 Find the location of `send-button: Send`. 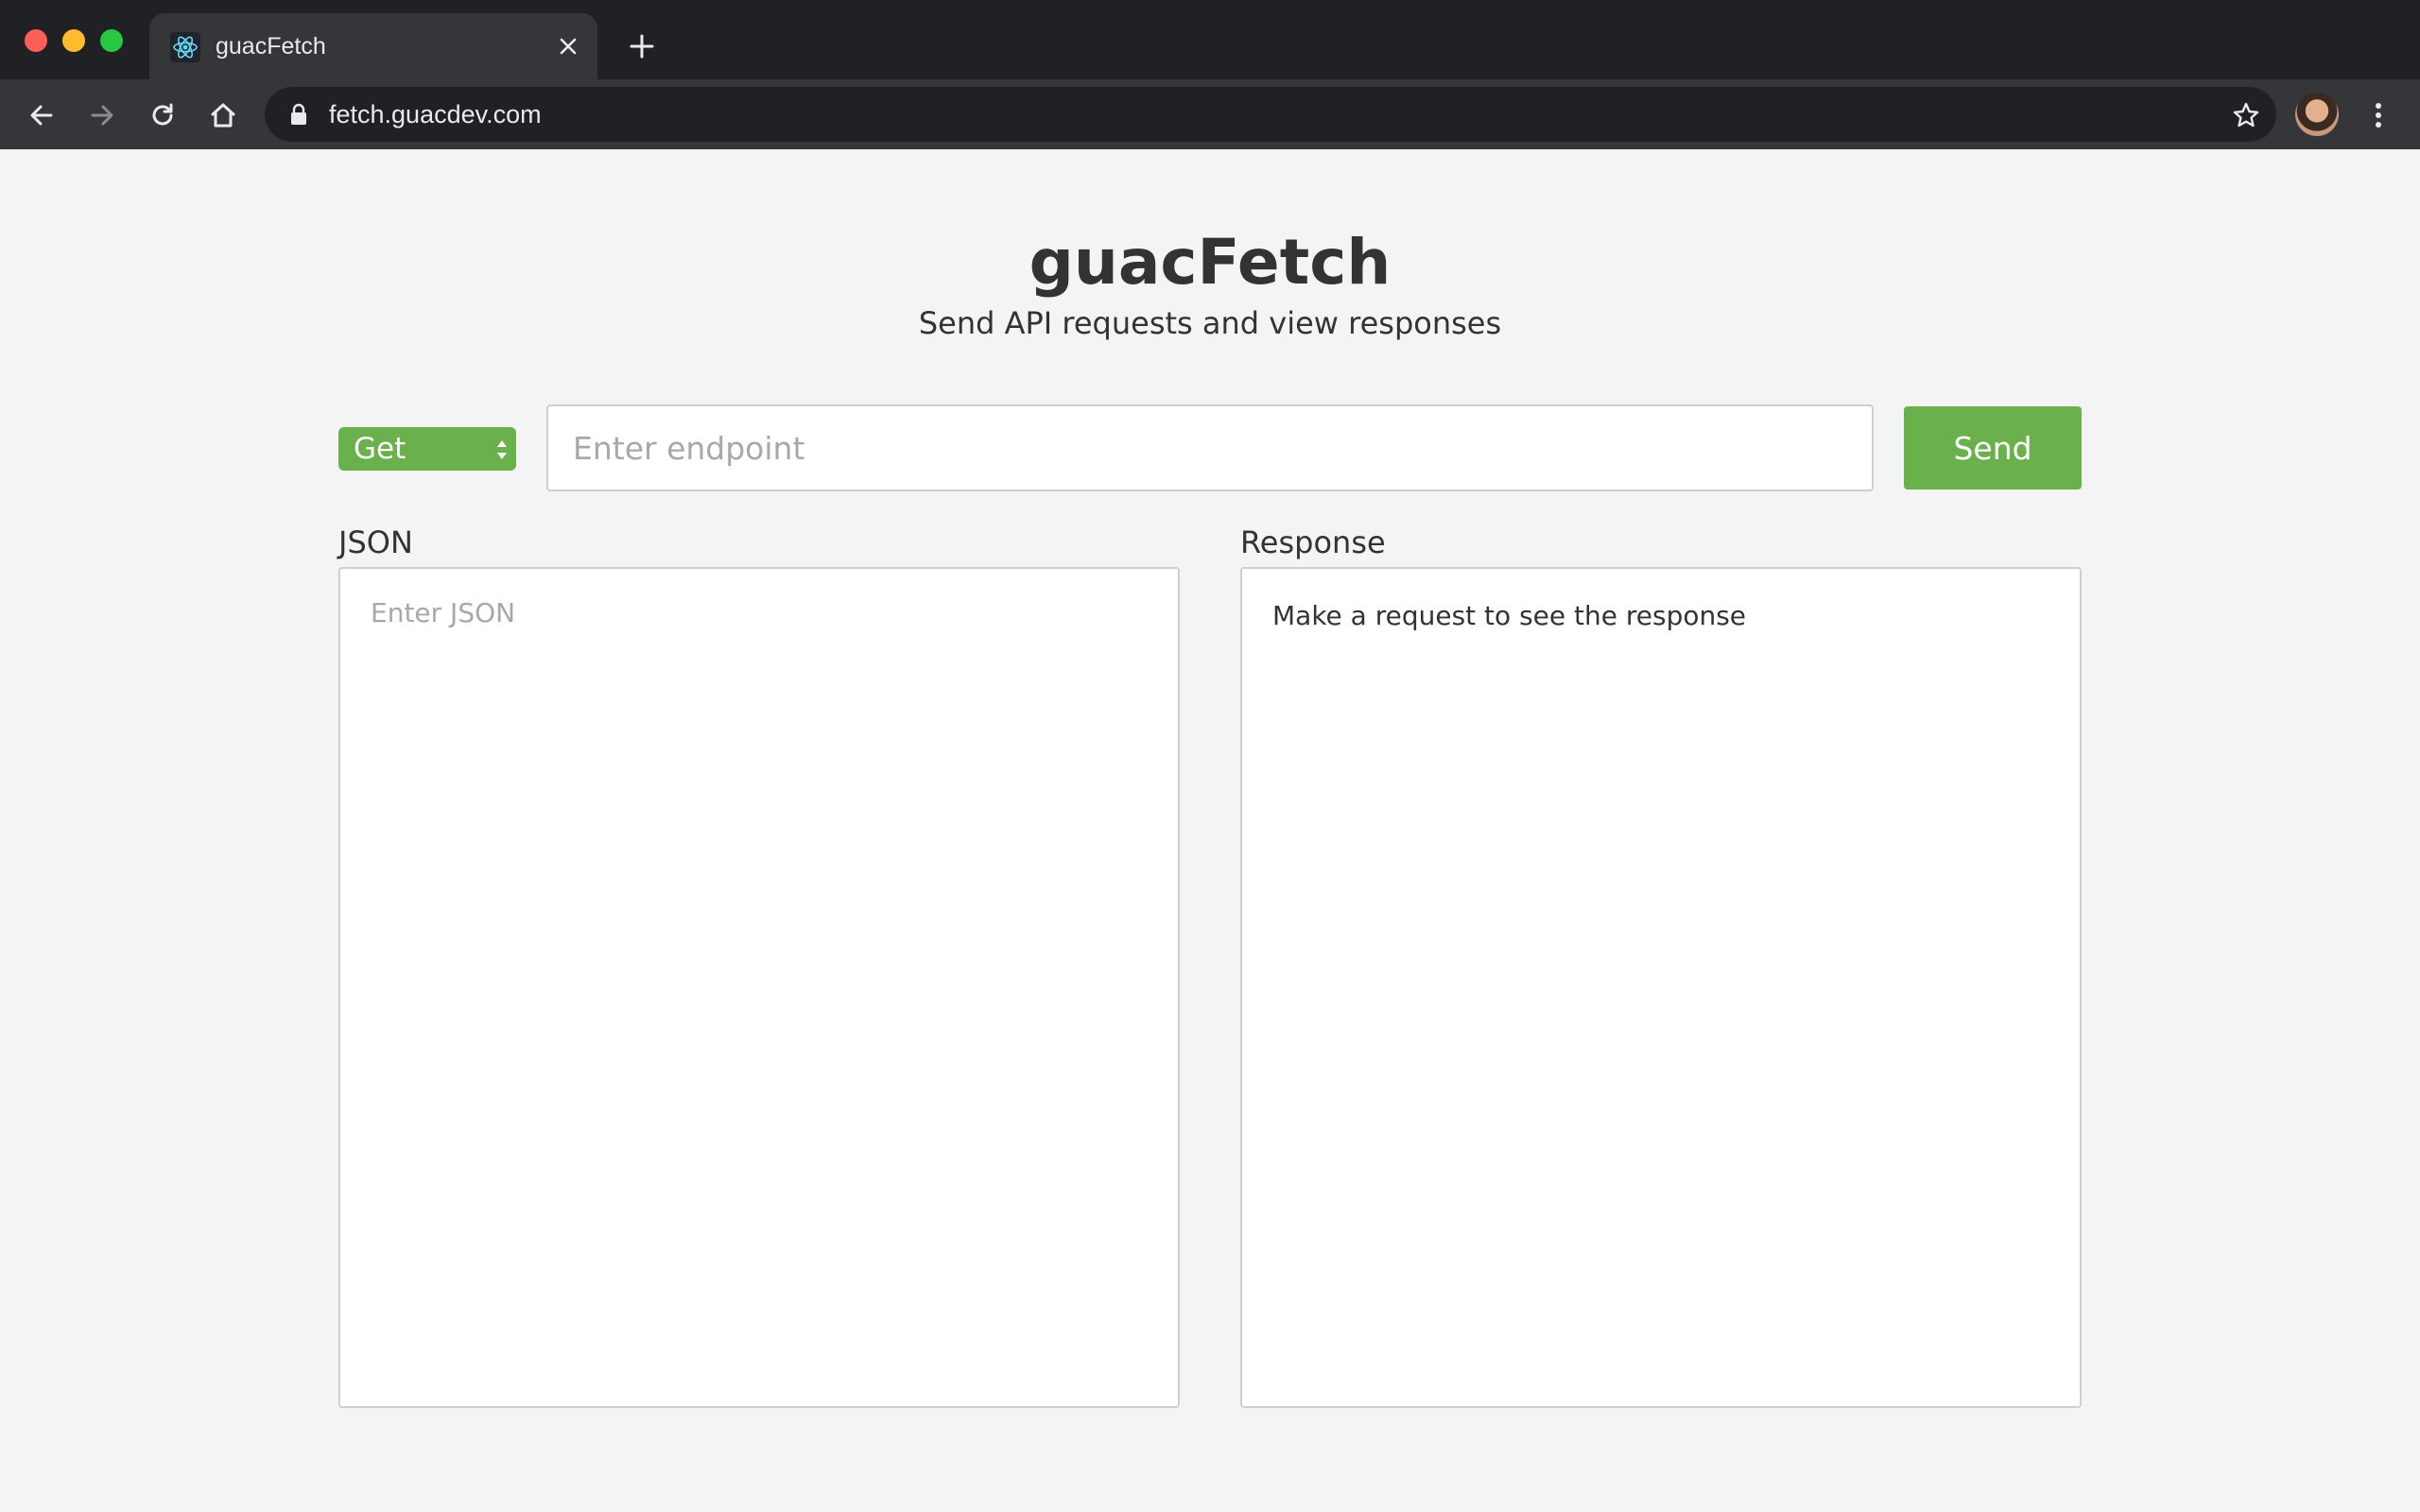

send-button: Send is located at coordinates (1993, 448).